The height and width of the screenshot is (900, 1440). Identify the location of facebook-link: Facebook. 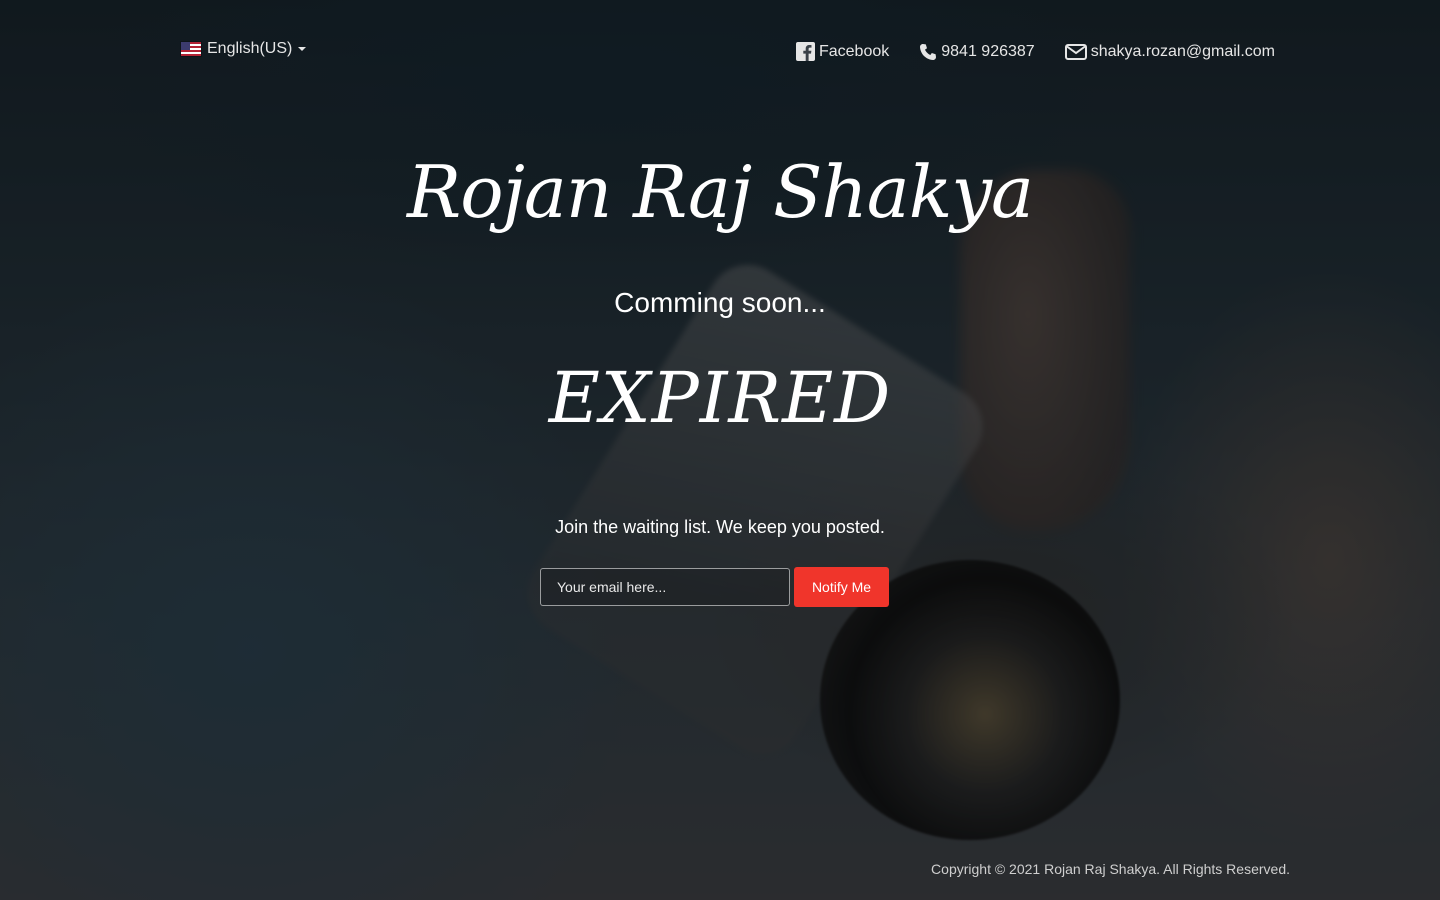
(842, 51).